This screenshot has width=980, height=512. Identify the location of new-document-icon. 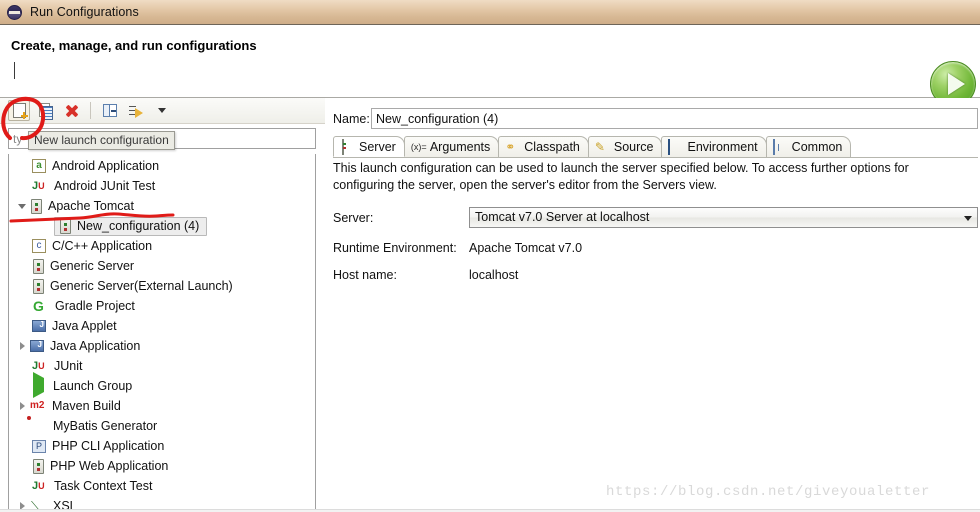
(20, 111).